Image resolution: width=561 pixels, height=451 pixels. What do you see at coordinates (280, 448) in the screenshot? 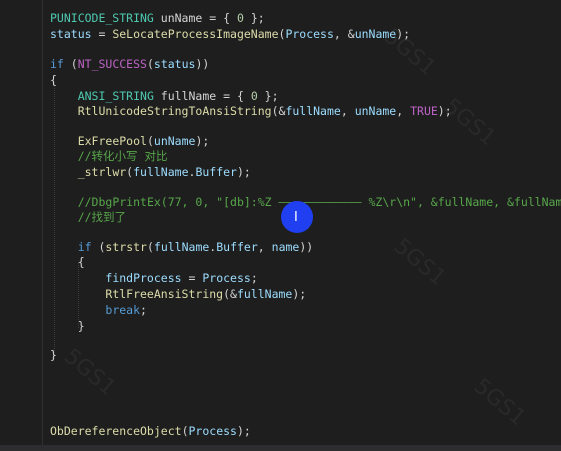
I see `status-bar` at bounding box center [280, 448].